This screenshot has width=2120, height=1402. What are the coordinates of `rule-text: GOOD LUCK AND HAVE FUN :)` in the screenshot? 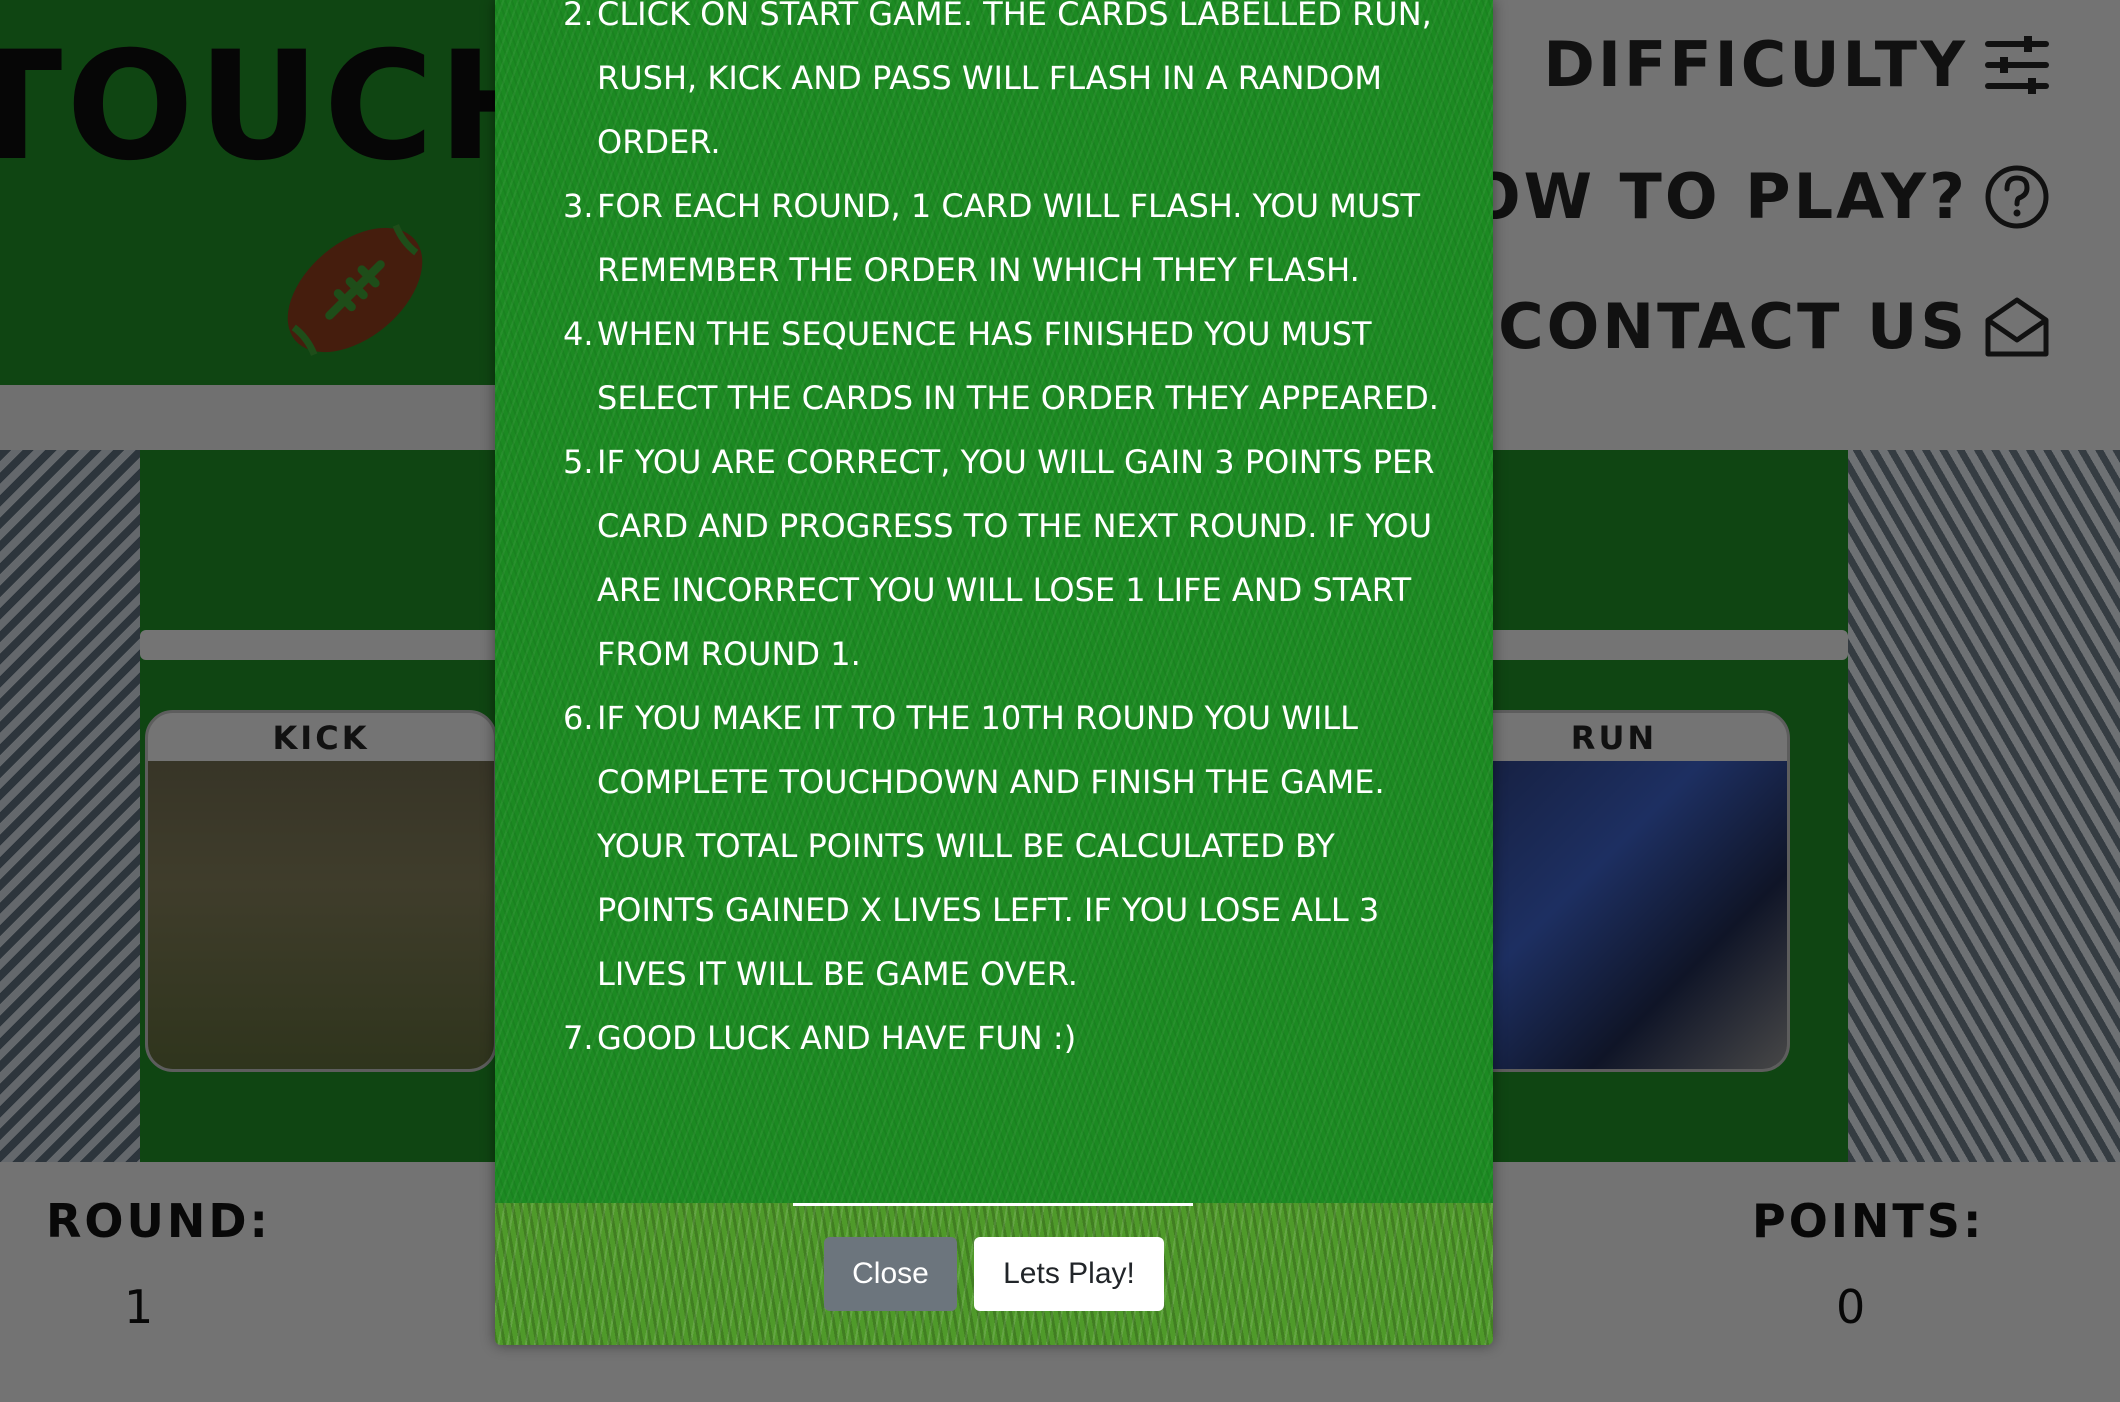 It's located at (837, 1038).